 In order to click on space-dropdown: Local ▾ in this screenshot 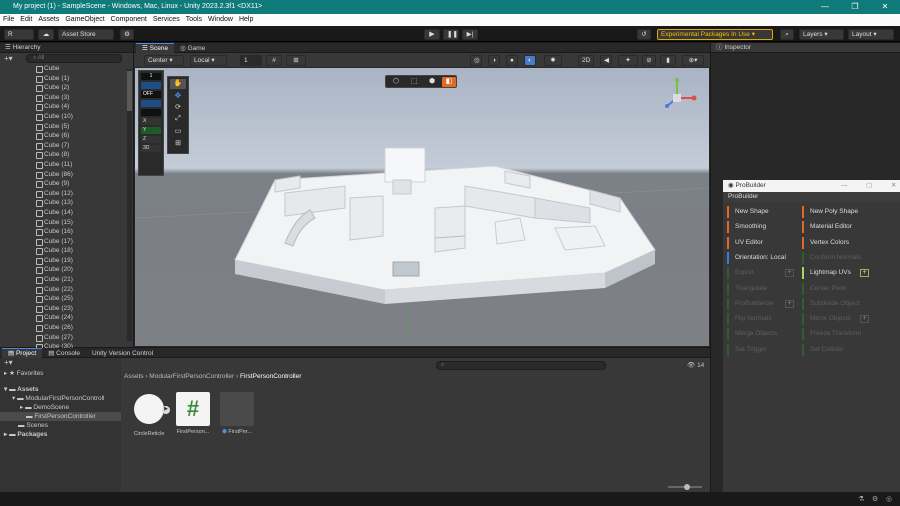, I will do `click(208, 60)`.